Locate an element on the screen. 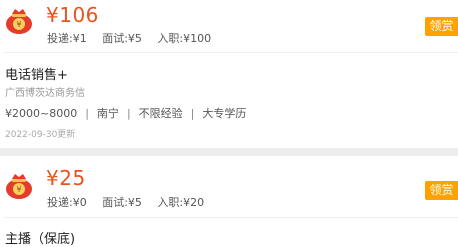 This screenshot has width=458, height=247. experience: 不限经验 is located at coordinates (160, 113).